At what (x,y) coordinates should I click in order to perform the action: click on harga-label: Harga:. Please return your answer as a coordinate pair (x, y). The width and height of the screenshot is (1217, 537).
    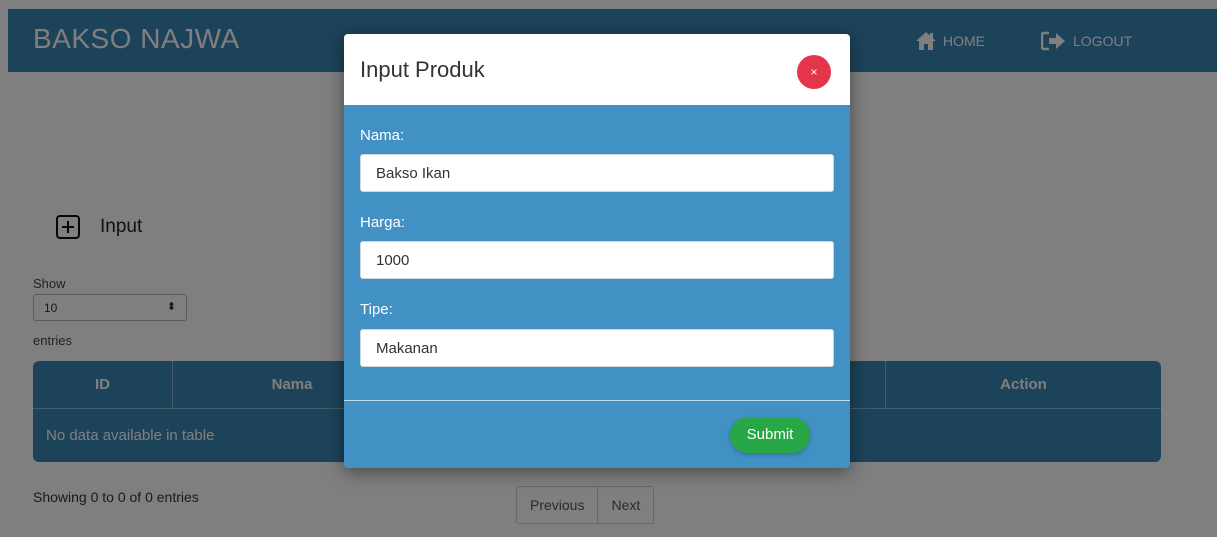
    Looking at the image, I should click on (383, 222).